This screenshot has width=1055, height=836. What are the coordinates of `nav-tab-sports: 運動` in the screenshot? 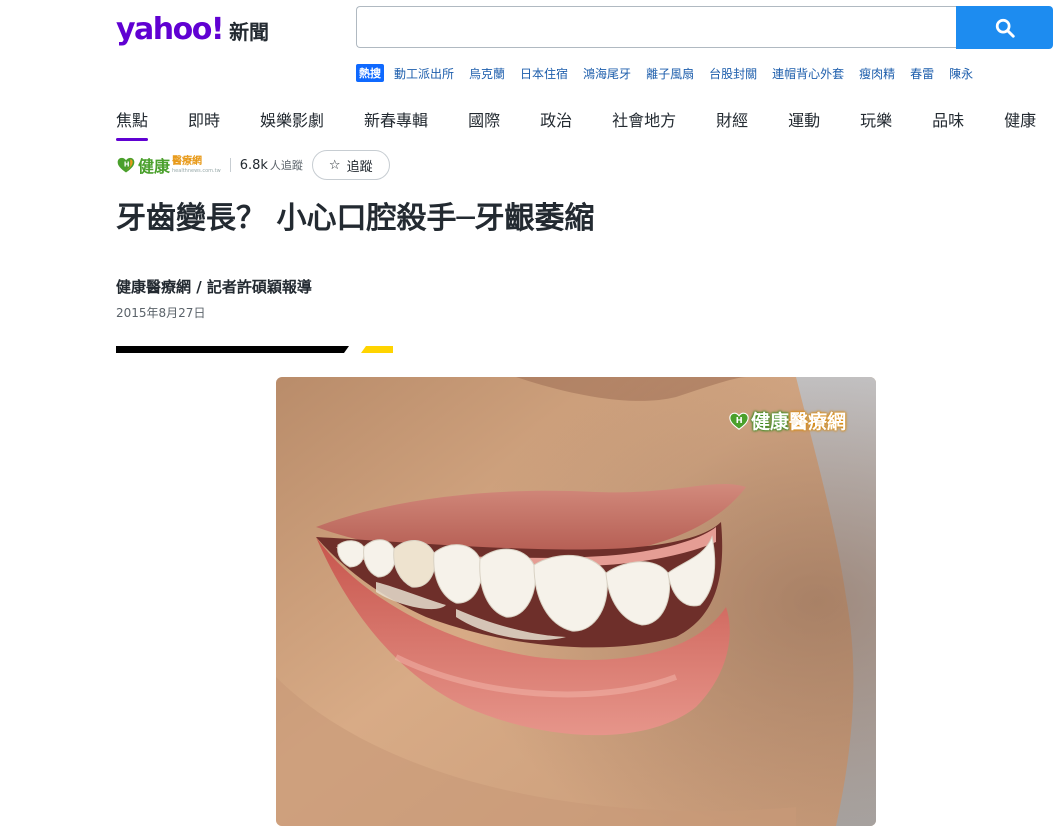 It's located at (804, 124).